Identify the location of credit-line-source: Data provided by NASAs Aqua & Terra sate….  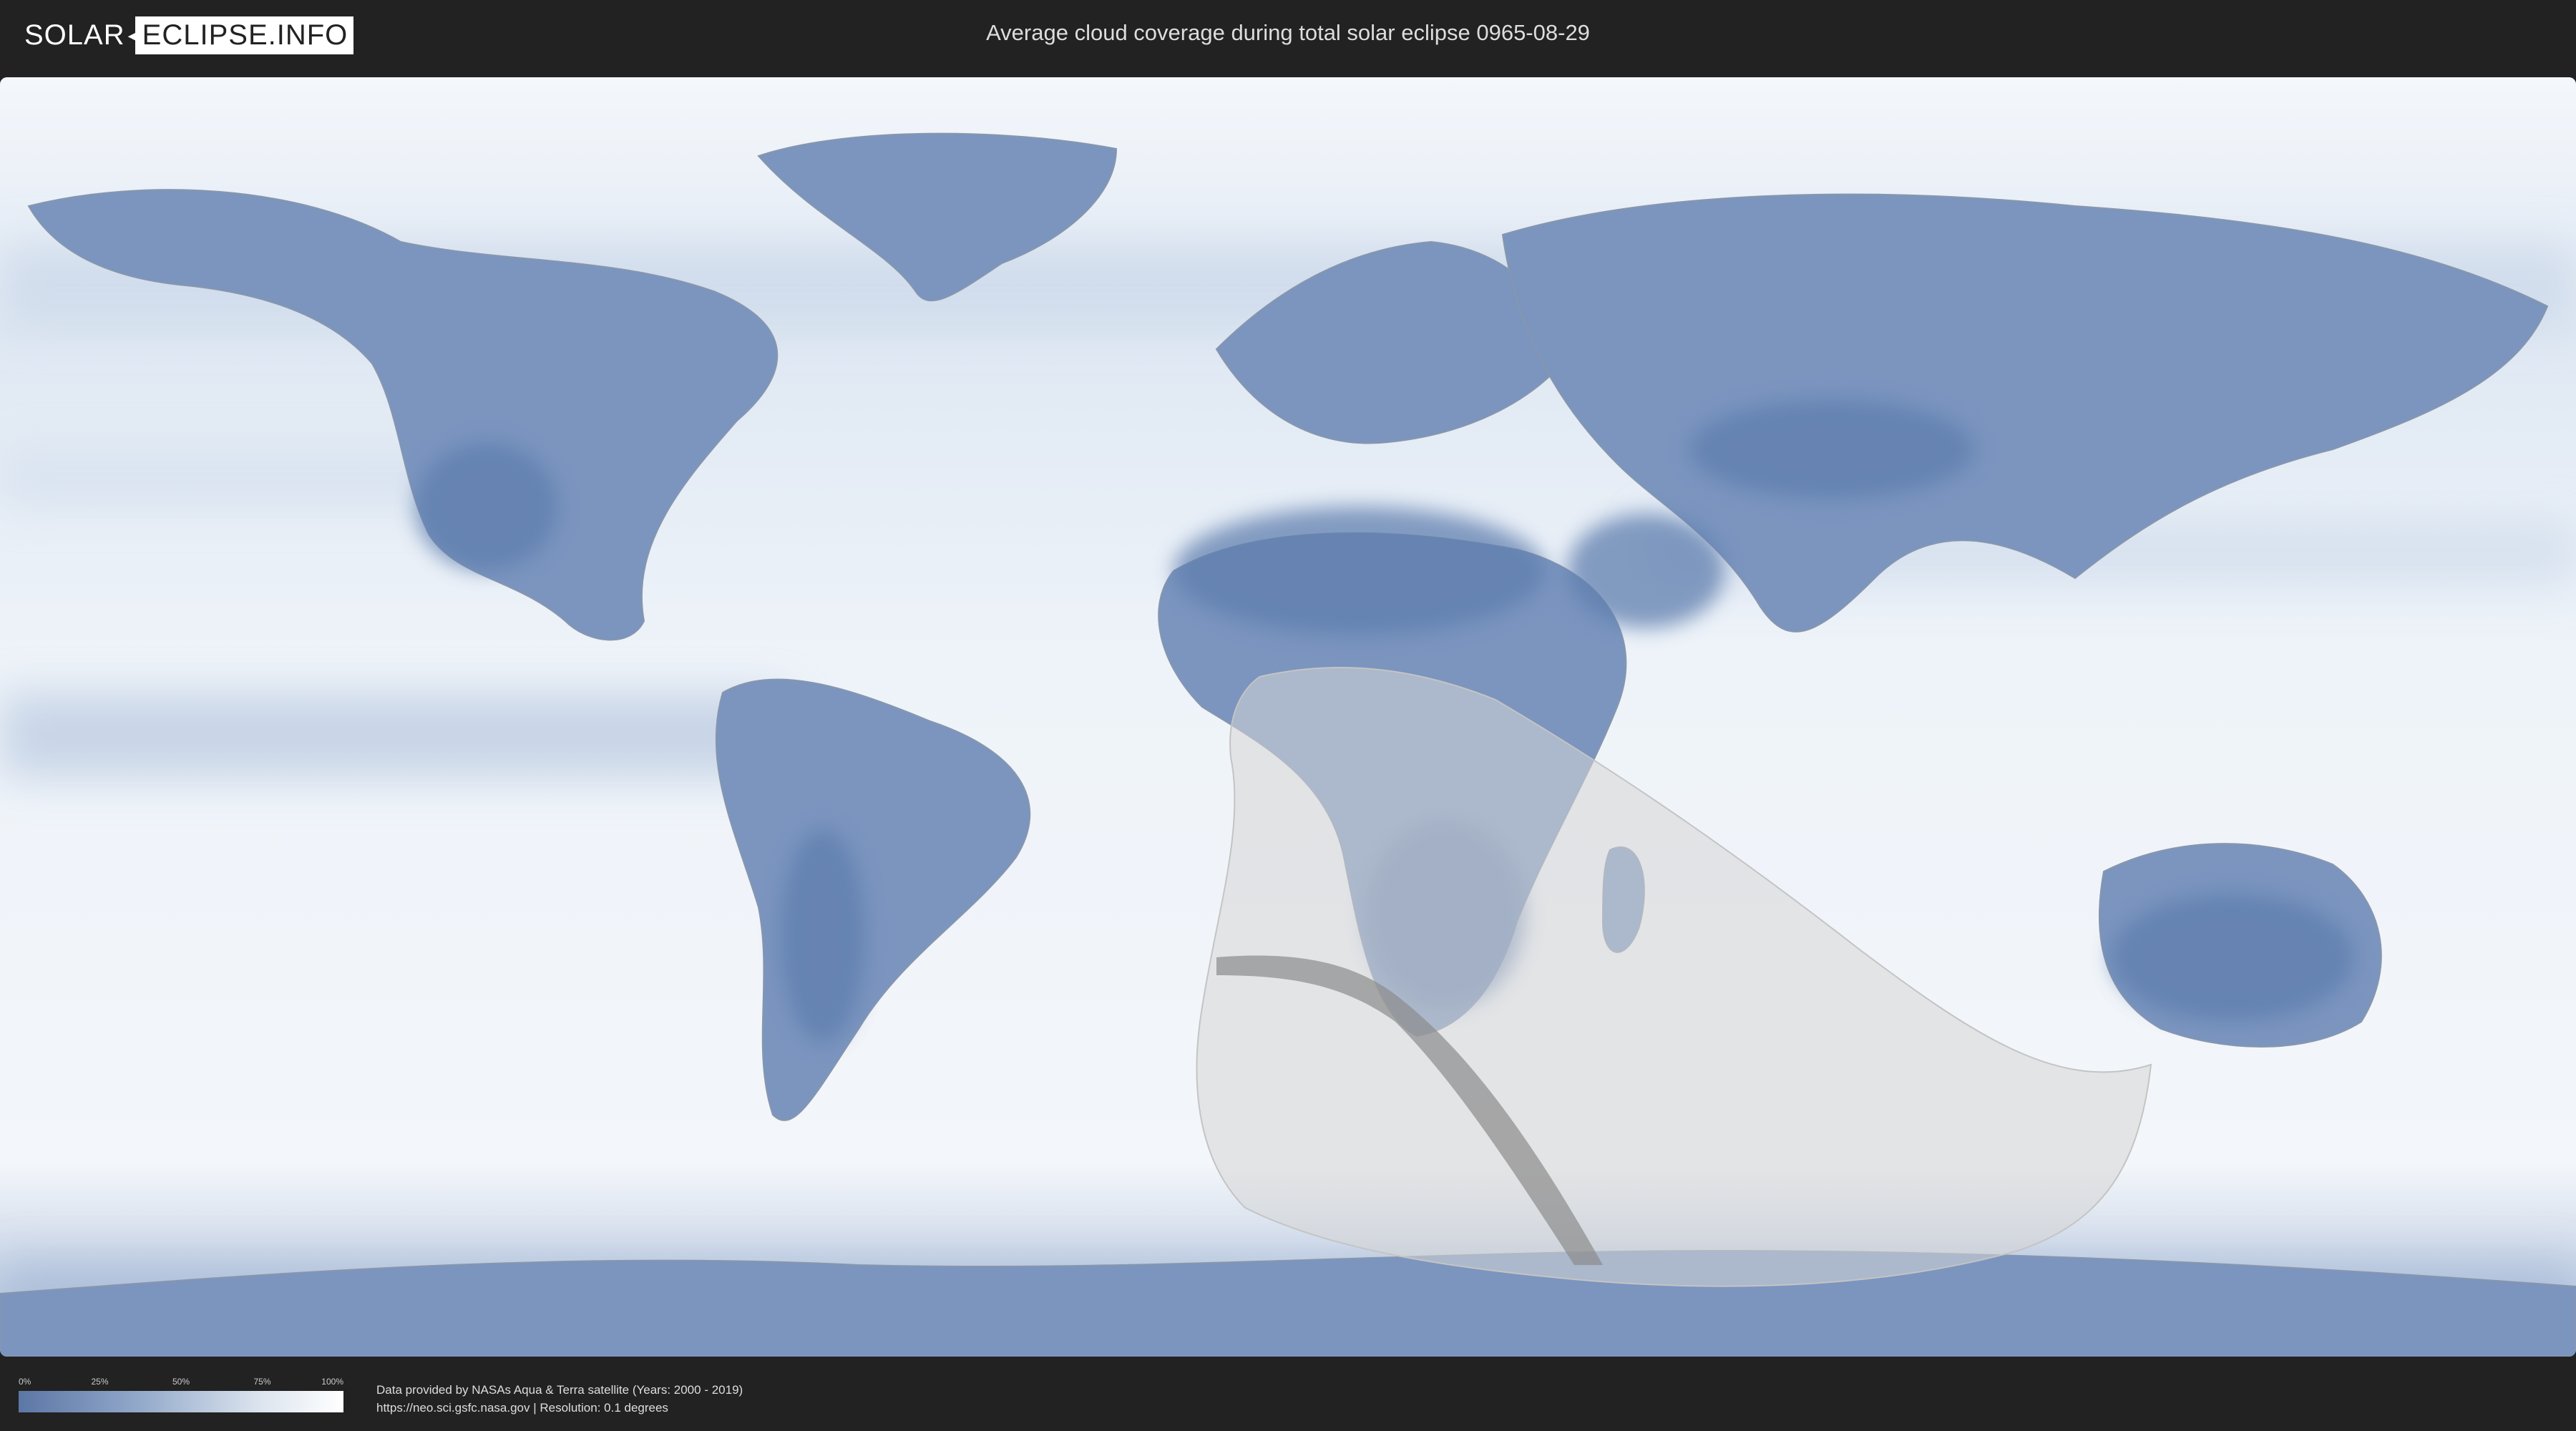
(559, 1390).